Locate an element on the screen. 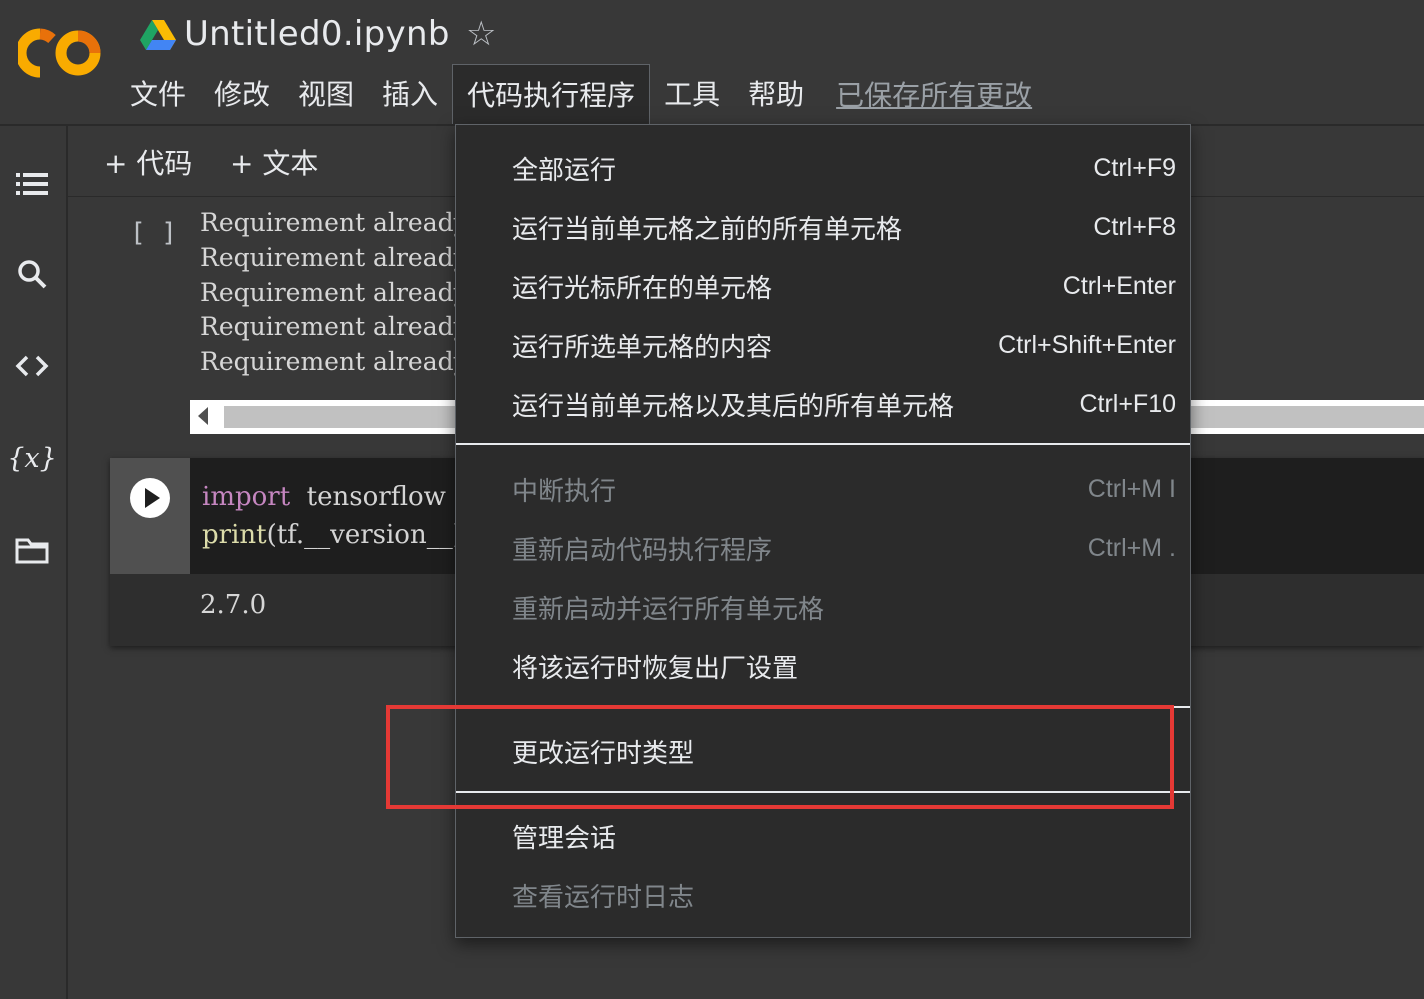 The height and width of the screenshot is (999, 1424). menu-item-run-focused: 运行光标所在的单元格 Ctrl+Enter is located at coordinates (844, 286).